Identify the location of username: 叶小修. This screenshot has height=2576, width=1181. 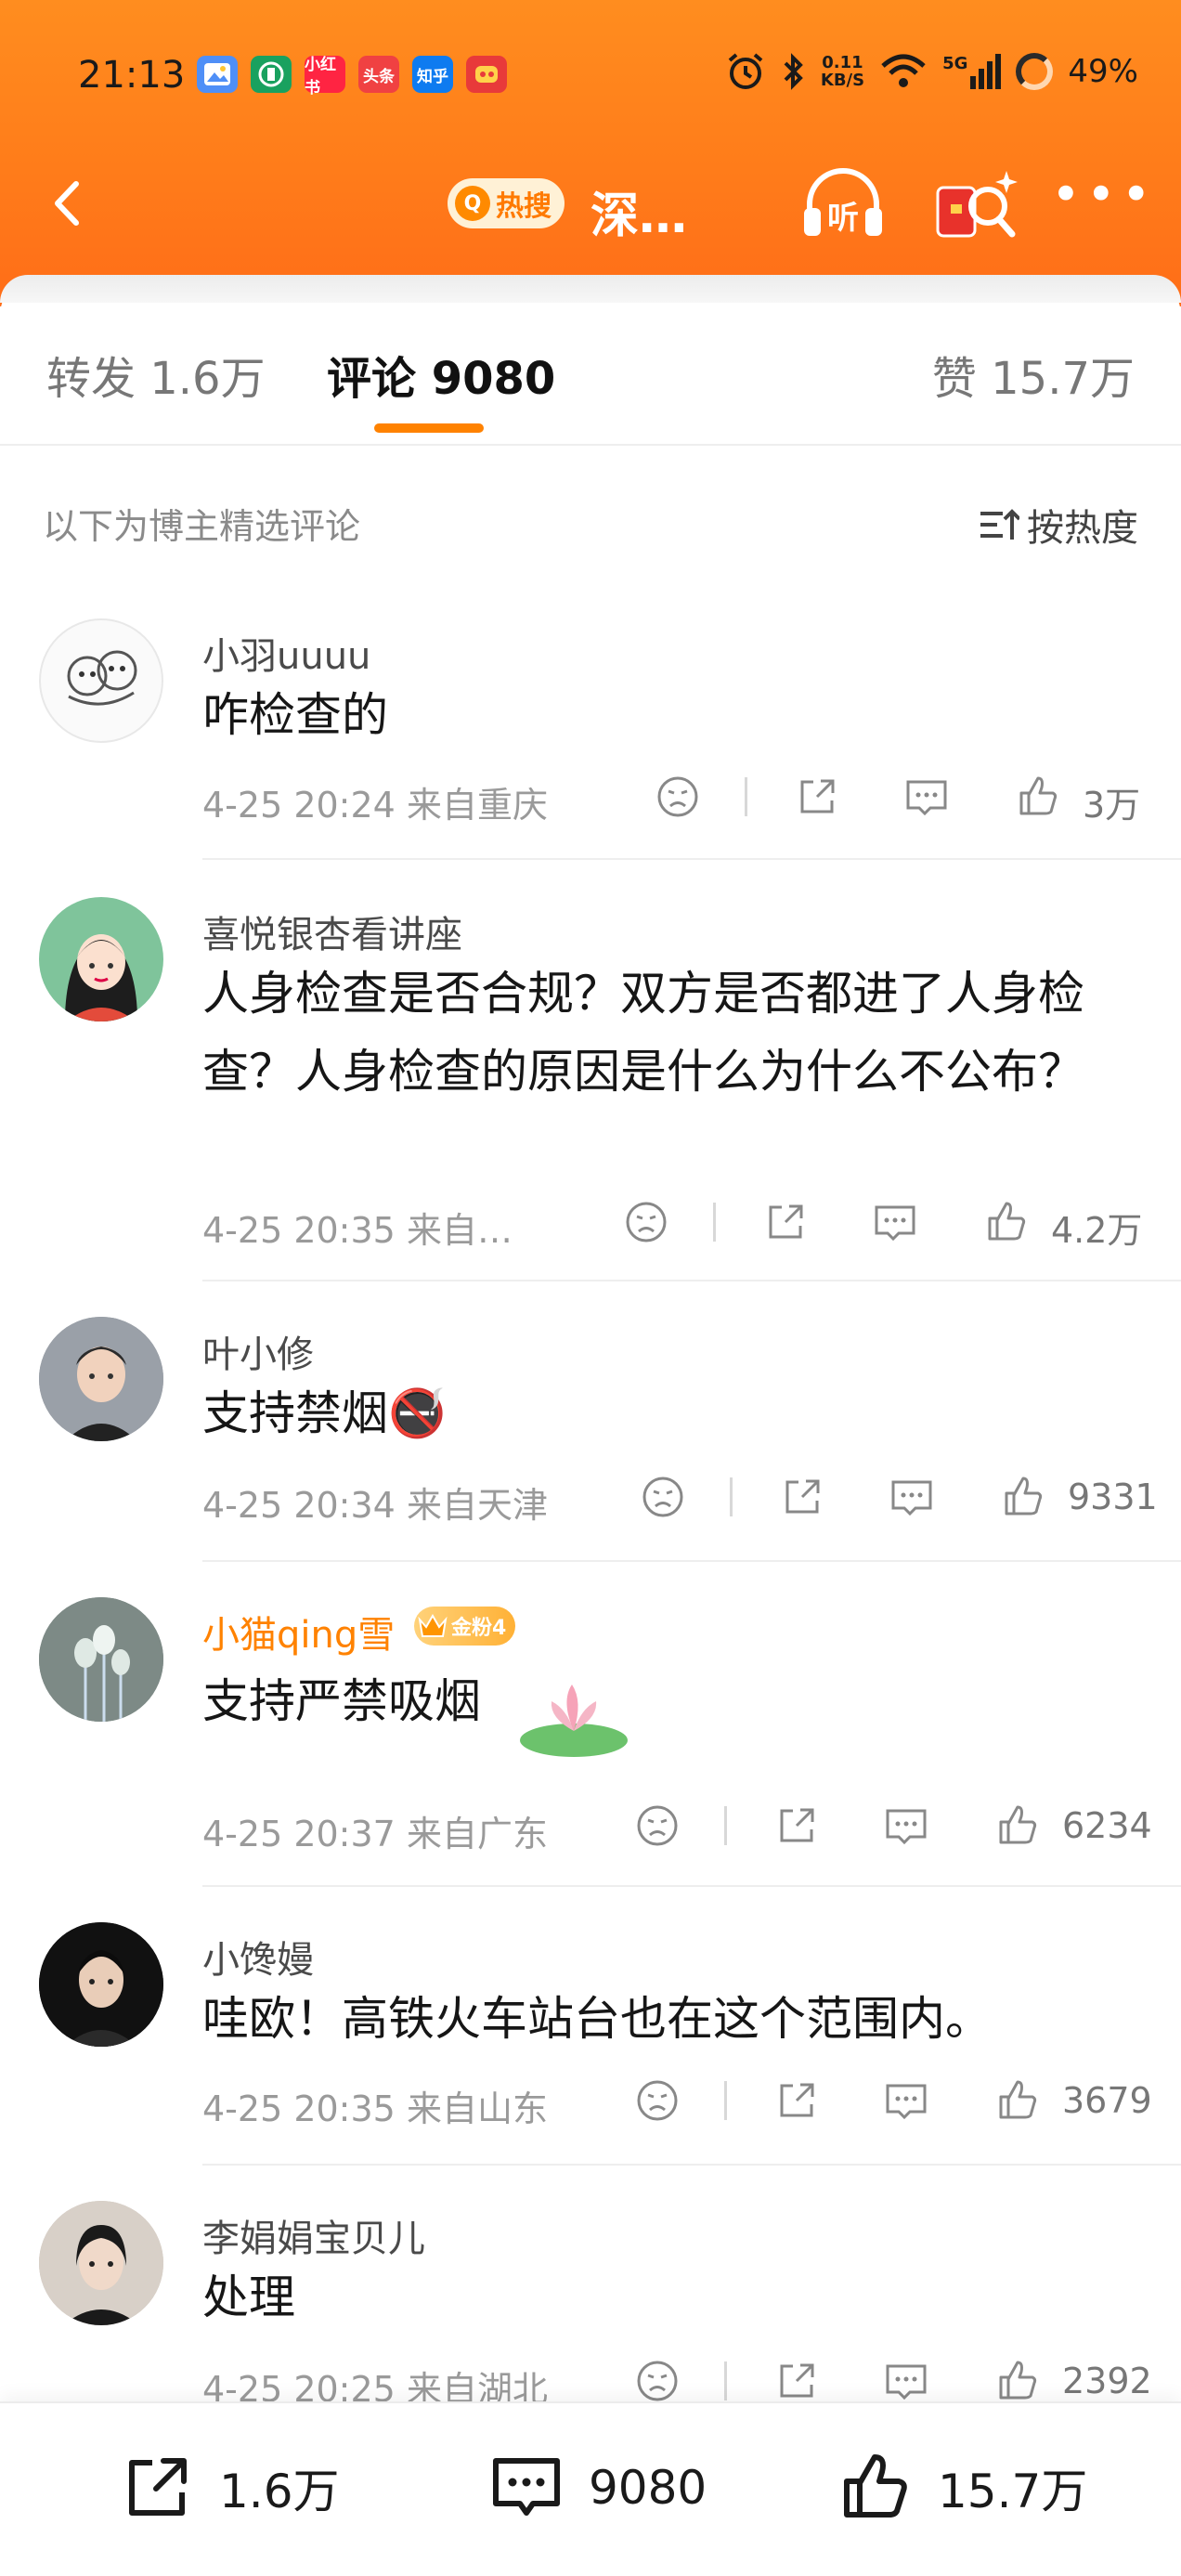
(258, 1351).